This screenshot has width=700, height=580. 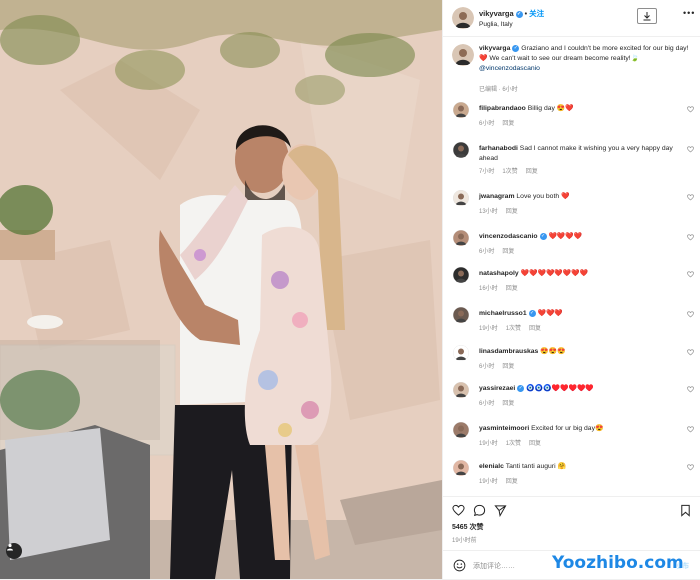 I want to click on comment-meta: 19小时 回复, so click(x=502, y=480).